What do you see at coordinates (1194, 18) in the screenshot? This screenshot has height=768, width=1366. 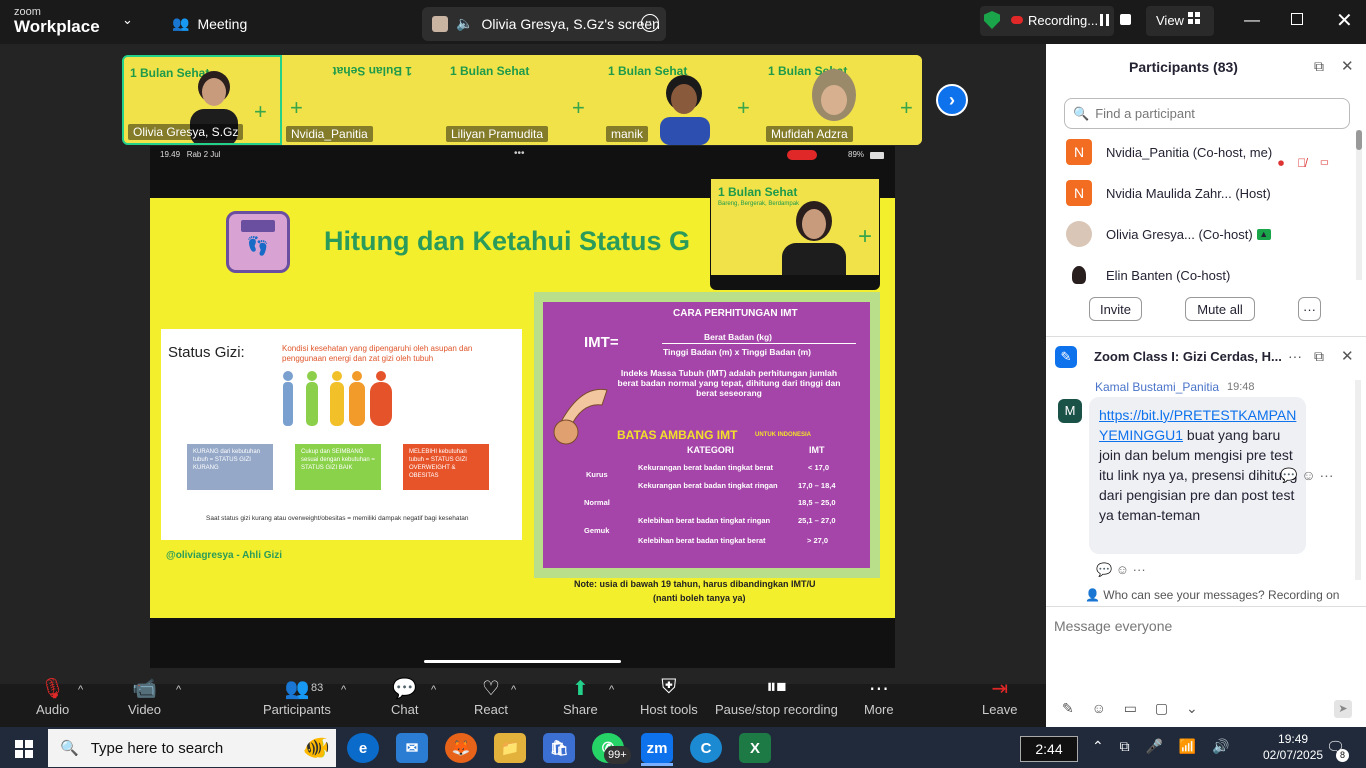 I see `grid-icon` at bounding box center [1194, 18].